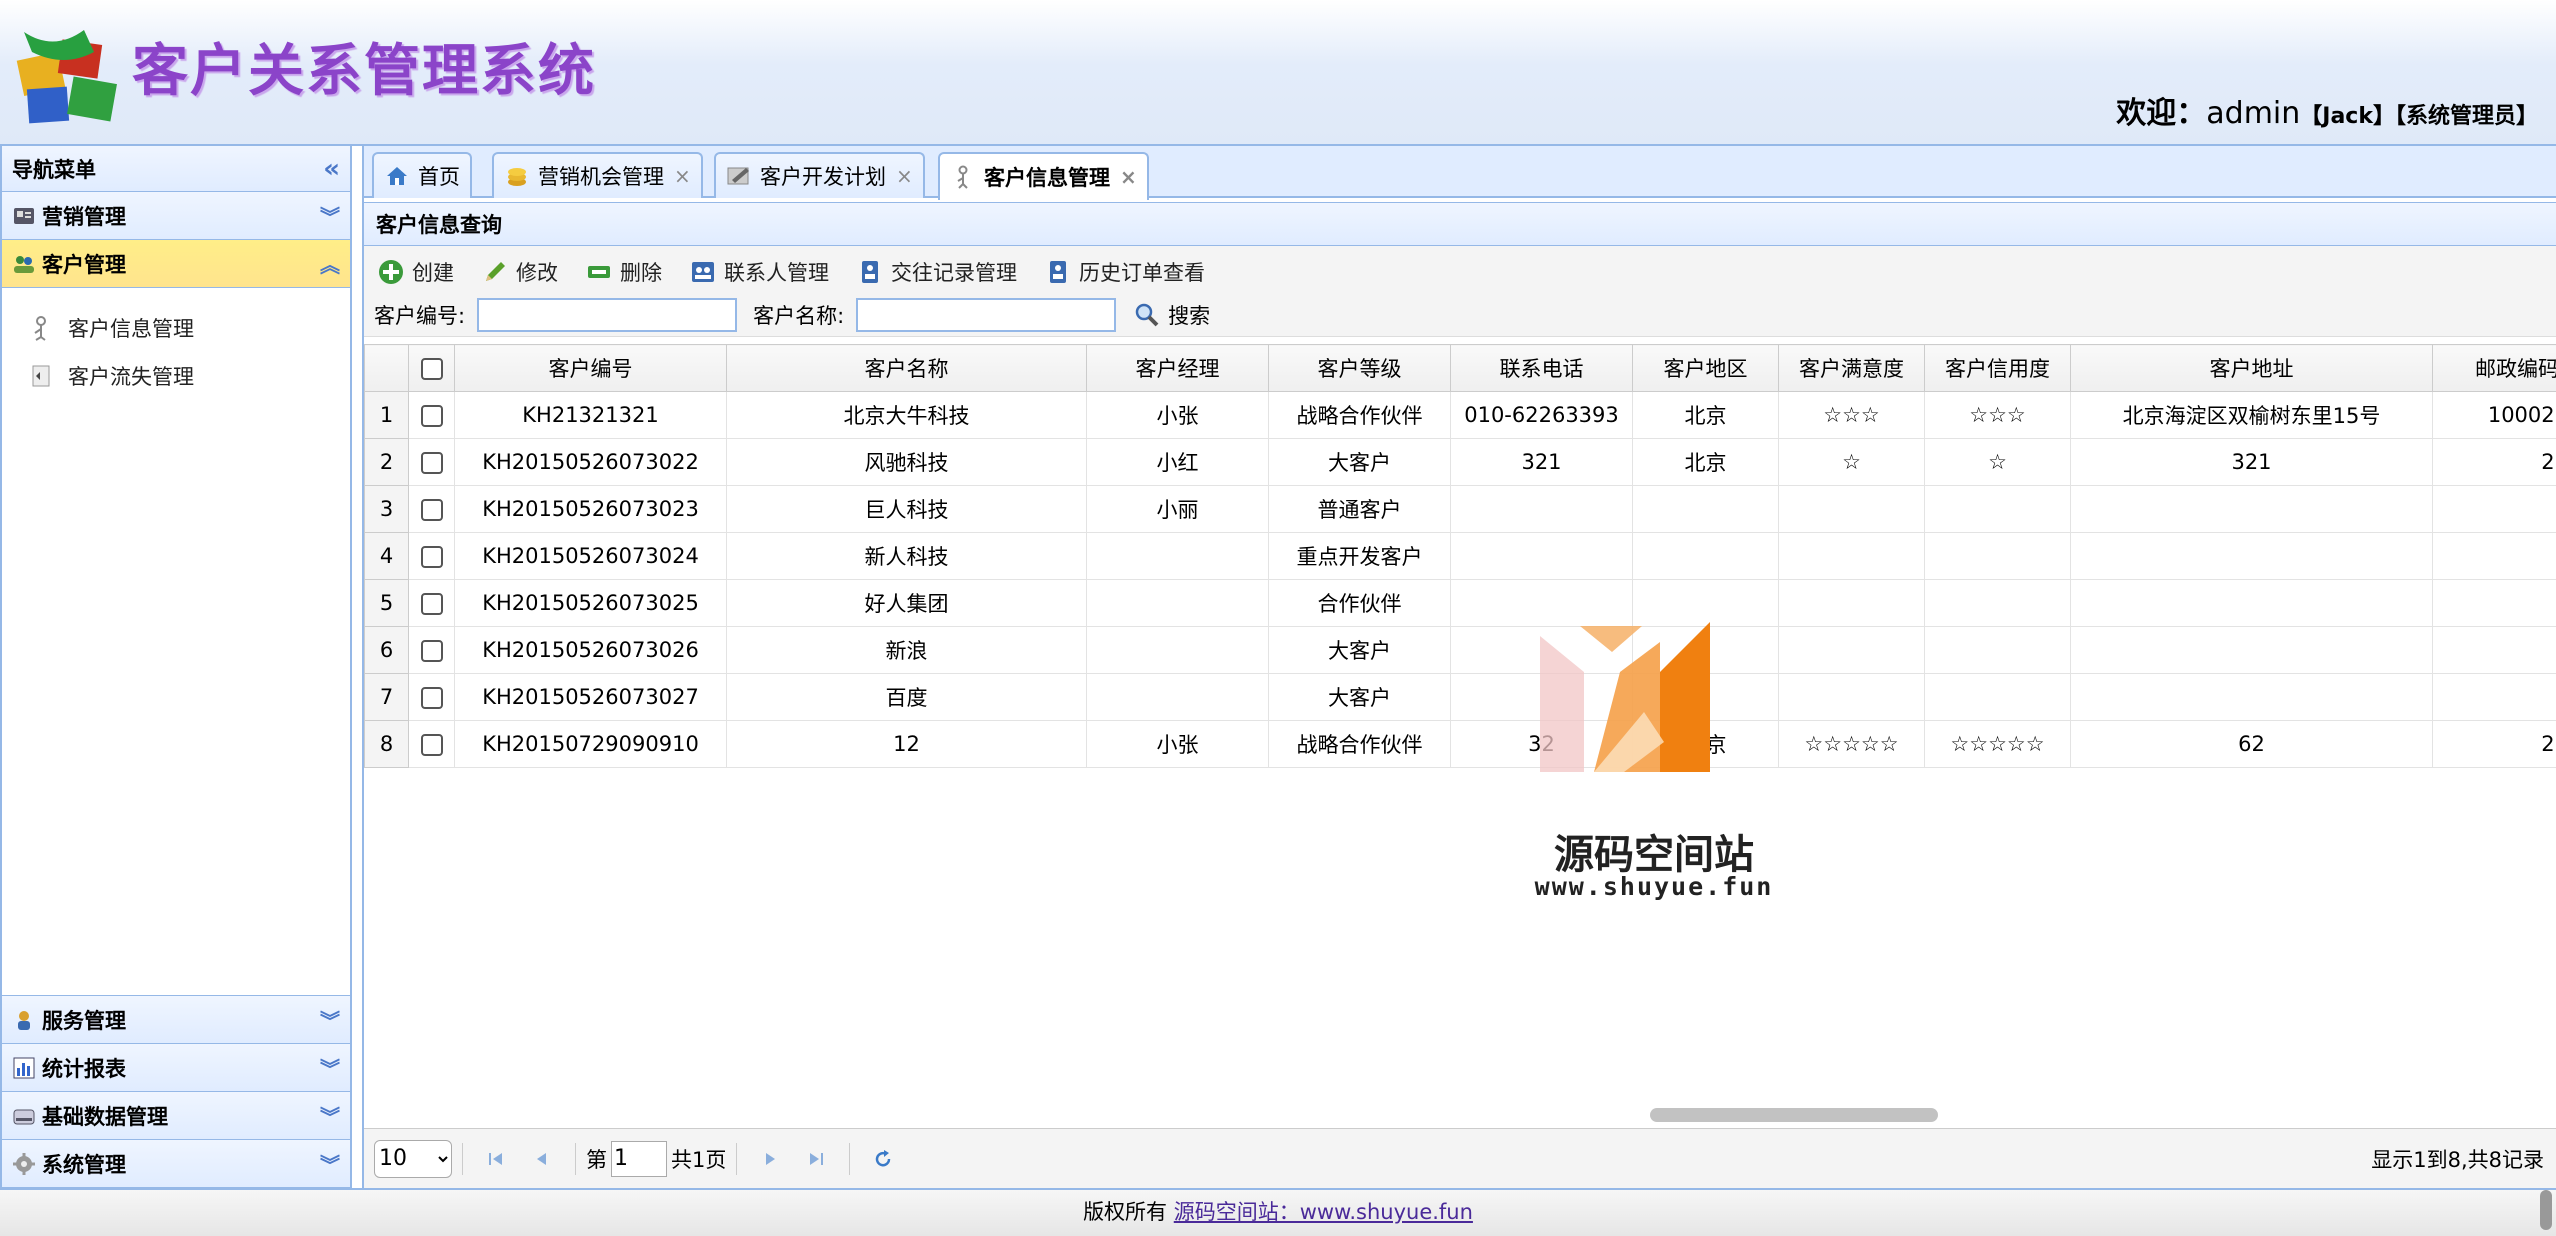 The height and width of the screenshot is (1236, 2556). I want to click on records-button: 交往记录管理, so click(937, 272).